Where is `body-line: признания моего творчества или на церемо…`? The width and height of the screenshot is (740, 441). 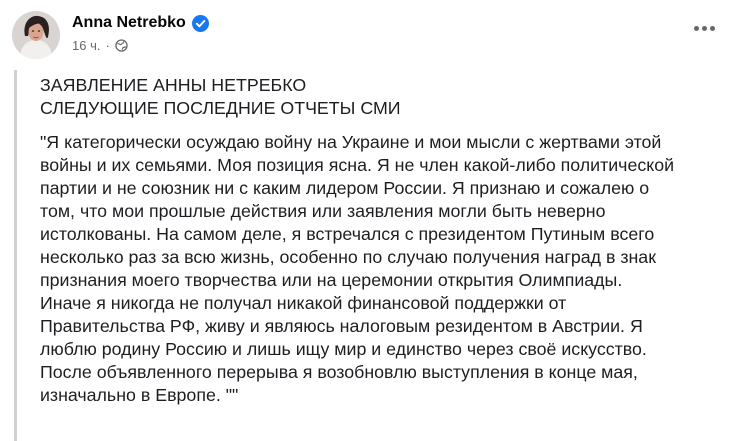 body-line: признания моего творчества или на церемо… is located at coordinates (331, 280).